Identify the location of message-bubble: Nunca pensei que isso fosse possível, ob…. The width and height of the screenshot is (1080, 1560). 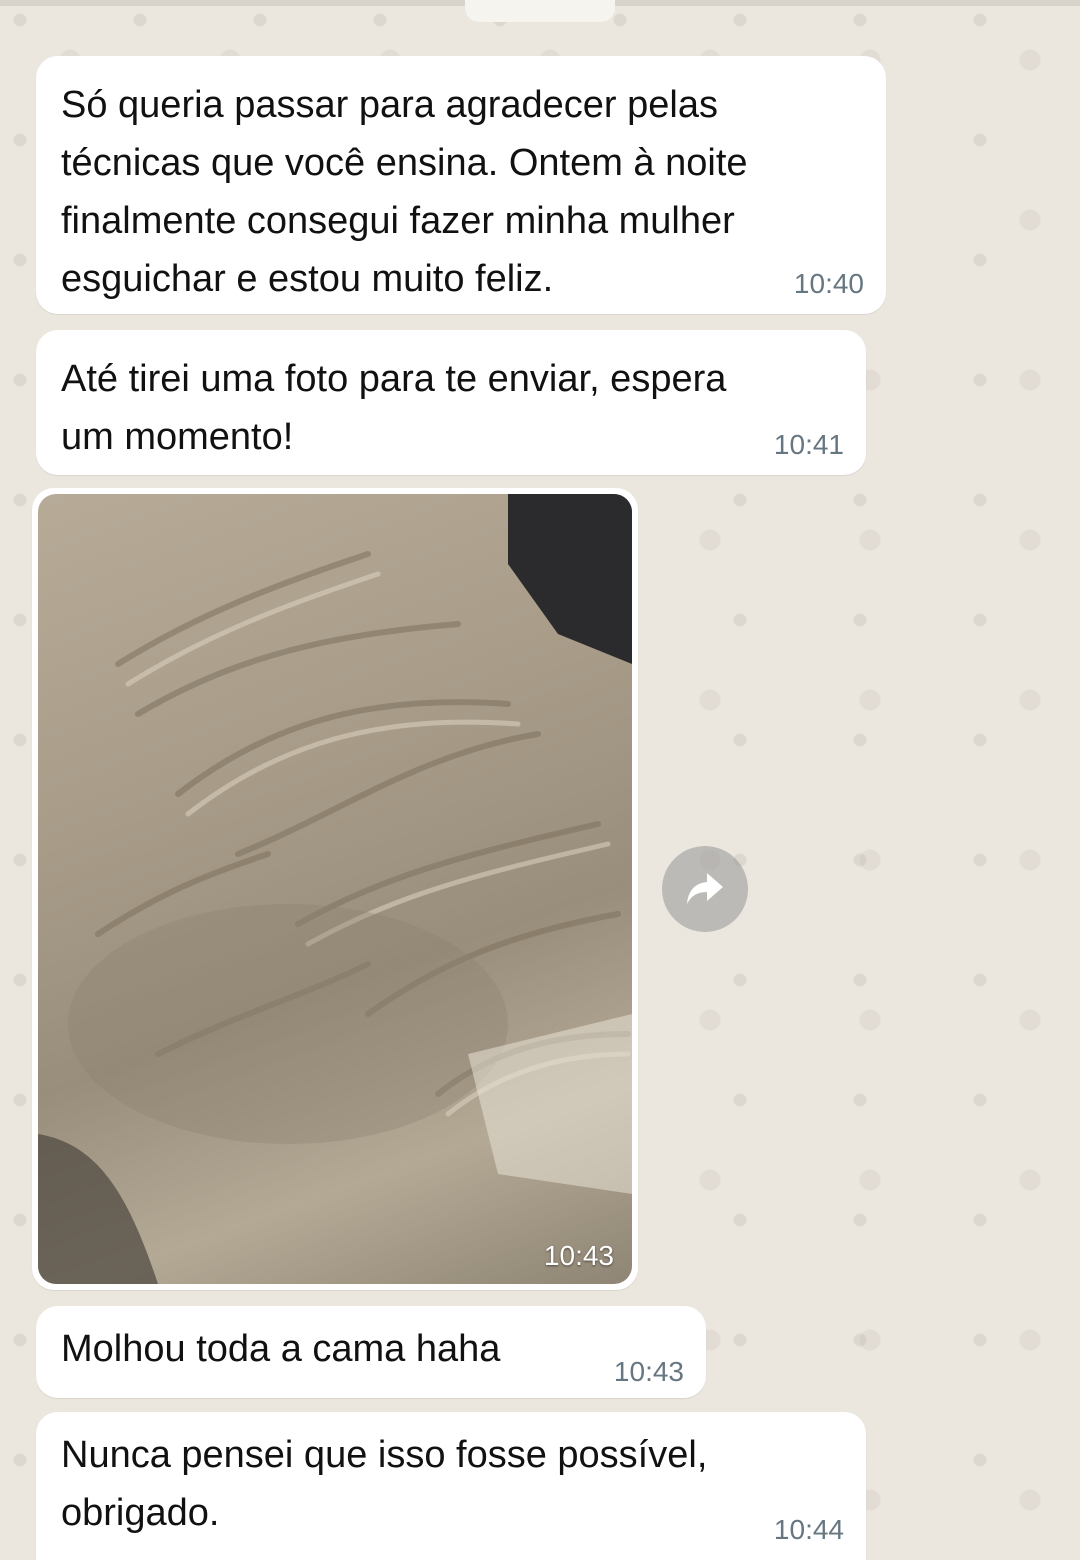
(451, 1486).